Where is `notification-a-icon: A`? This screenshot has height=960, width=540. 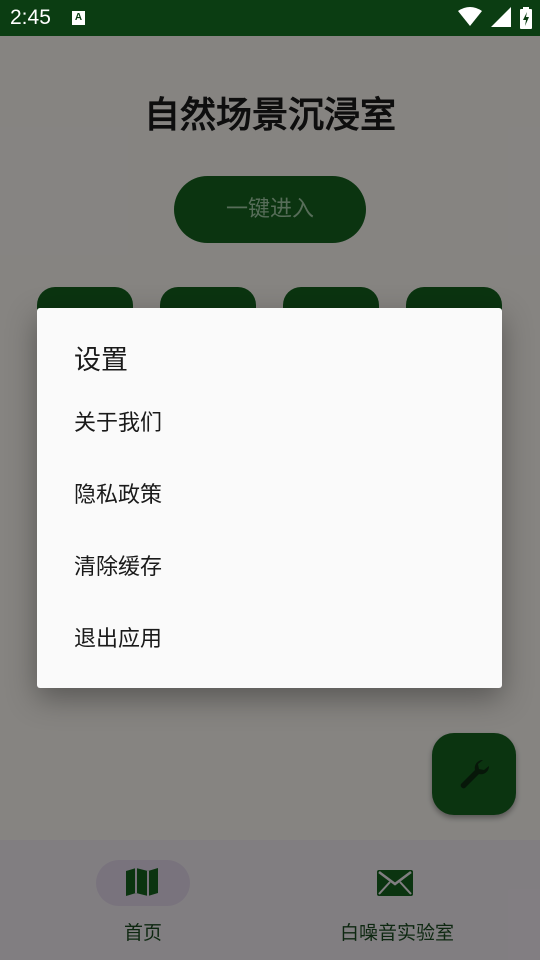 notification-a-icon: A is located at coordinates (78, 18).